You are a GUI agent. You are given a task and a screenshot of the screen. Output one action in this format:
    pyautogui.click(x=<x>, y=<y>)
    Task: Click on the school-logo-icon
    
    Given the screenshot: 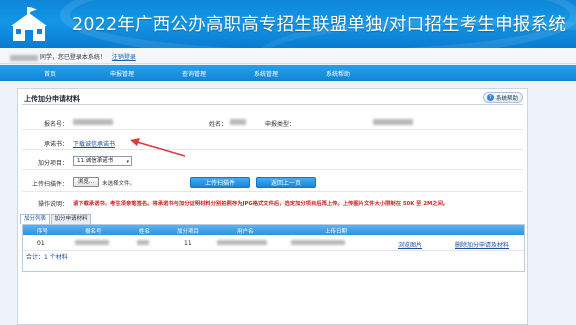 What is the action you would take?
    pyautogui.click(x=29, y=24)
    